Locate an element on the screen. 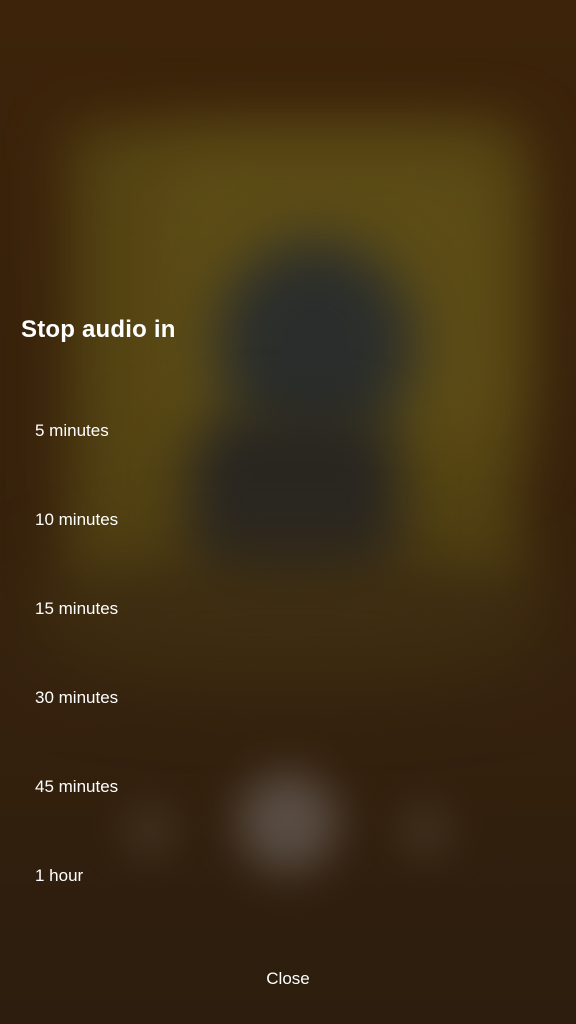  timer-option-10-minutes: 10 minutes is located at coordinates (288, 519).